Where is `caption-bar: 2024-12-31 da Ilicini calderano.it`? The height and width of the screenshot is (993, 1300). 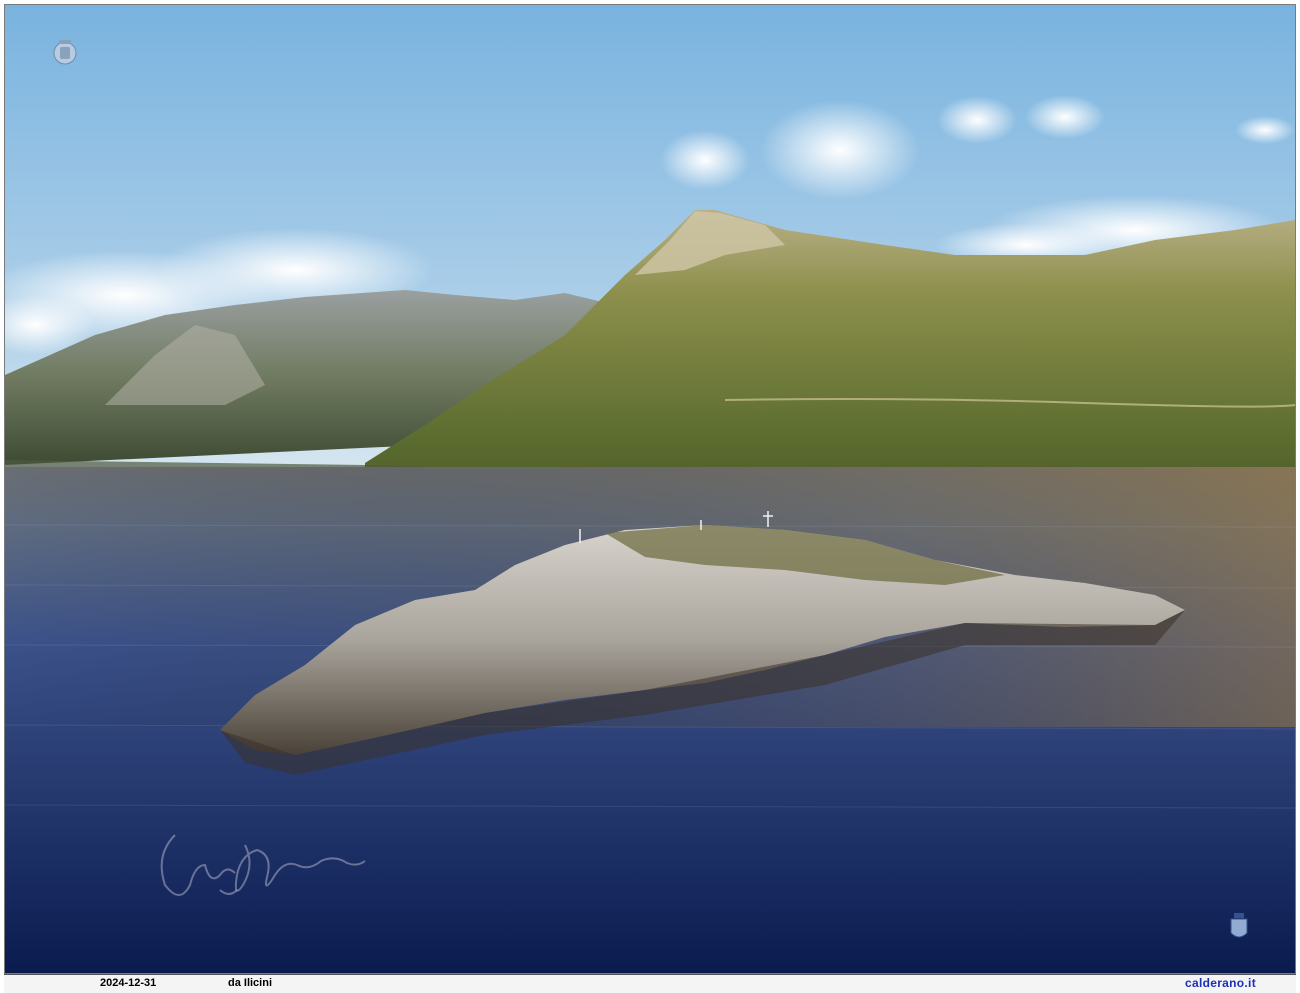 caption-bar: 2024-12-31 da Ilicini calderano.it is located at coordinates (650, 983).